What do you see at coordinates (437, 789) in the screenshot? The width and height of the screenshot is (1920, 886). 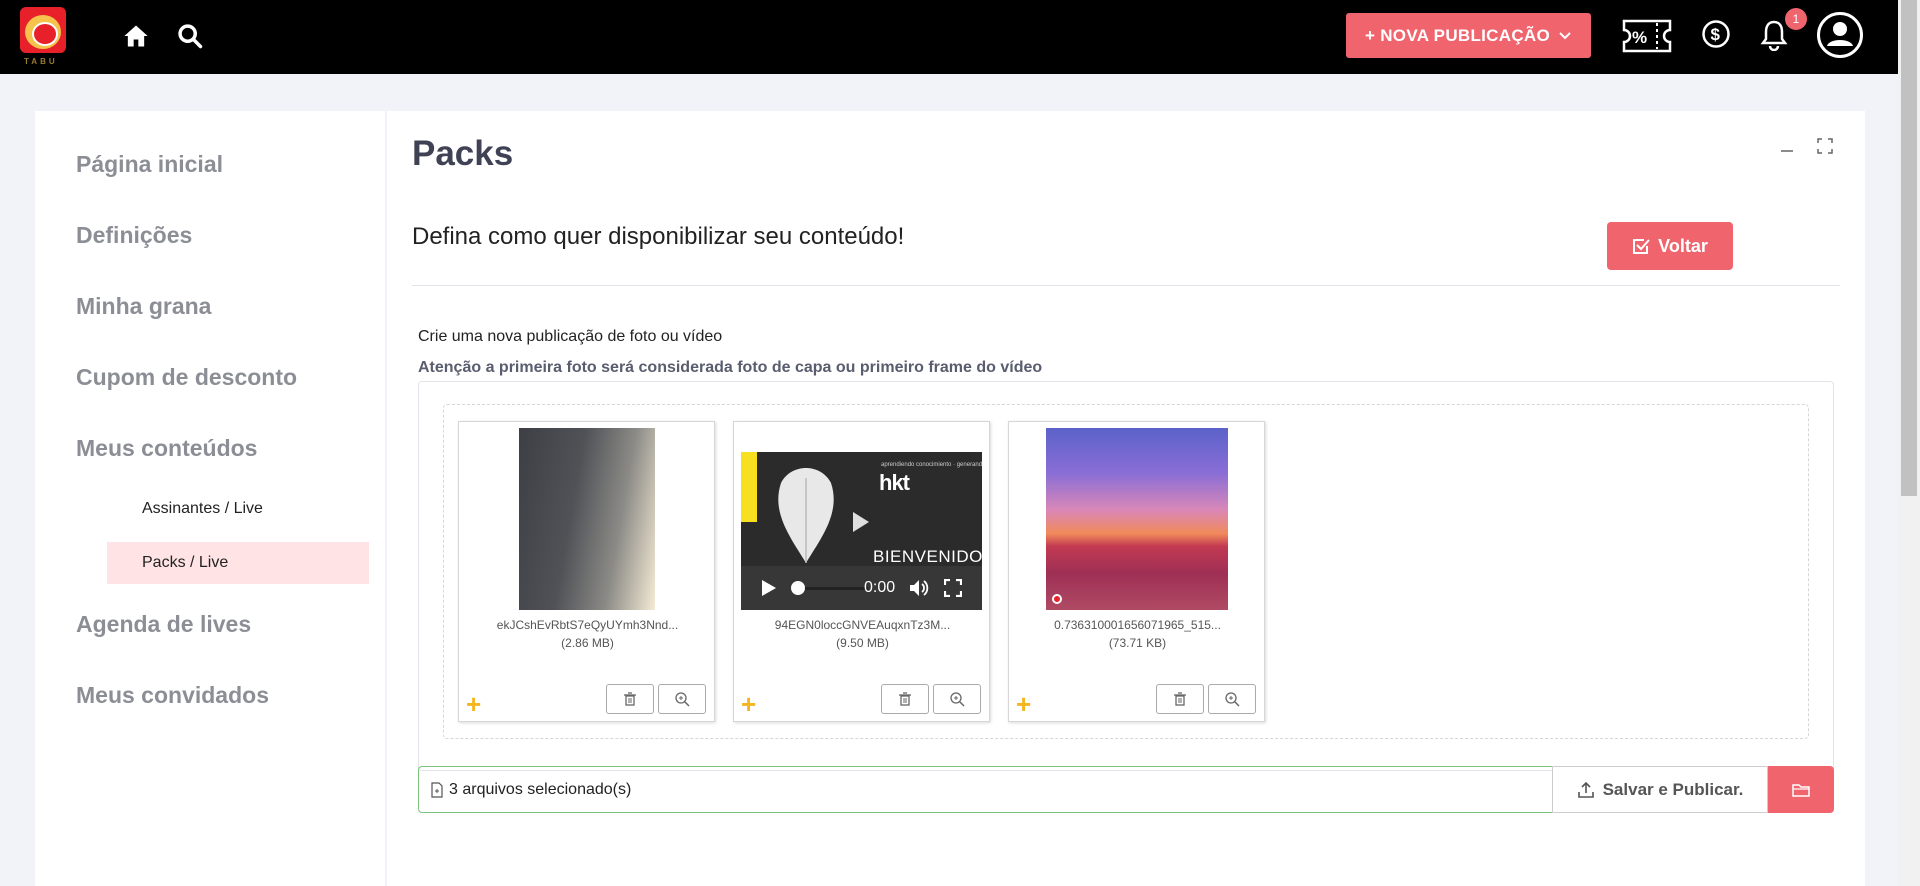 I see `file-icon` at bounding box center [437, 789].